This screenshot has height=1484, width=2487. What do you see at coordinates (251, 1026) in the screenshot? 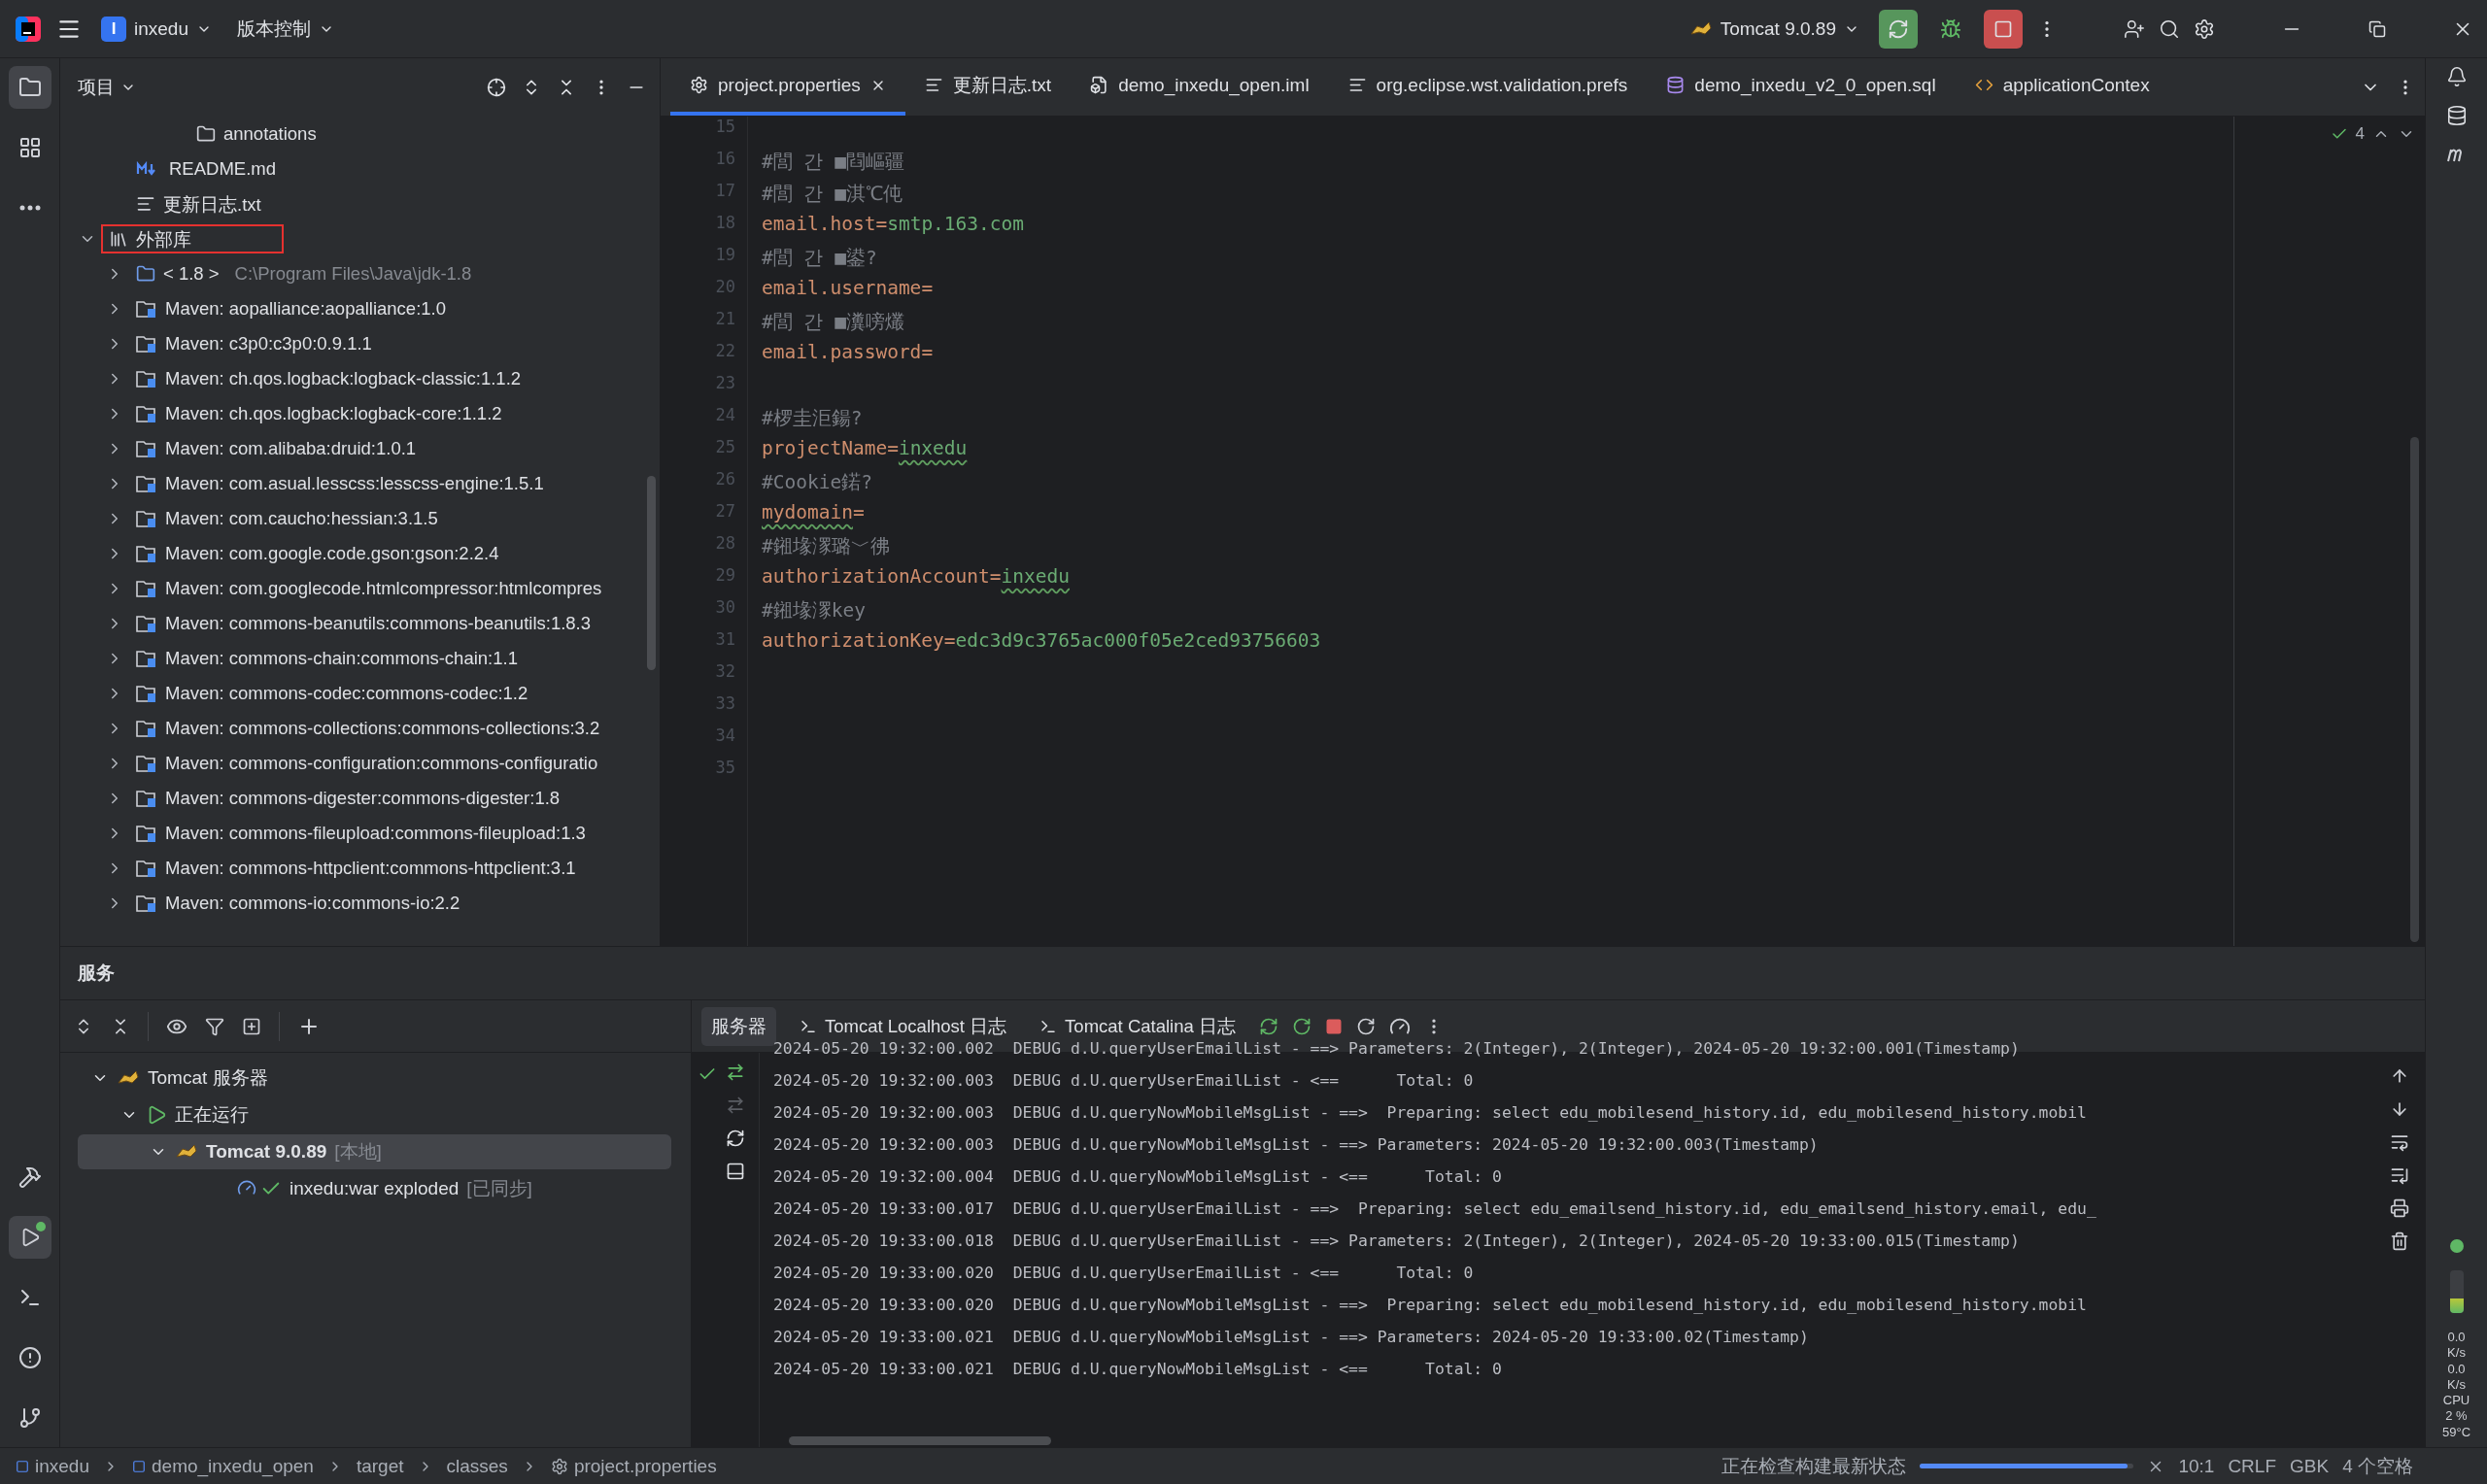
I see `new-group-icon` at bounding box center [251, 1026].